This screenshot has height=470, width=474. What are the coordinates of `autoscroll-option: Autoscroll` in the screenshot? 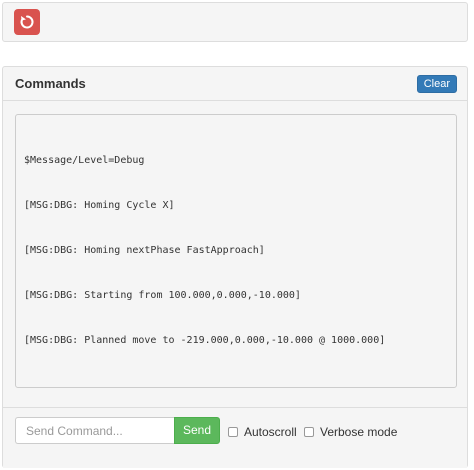 It's located at (262, 432).